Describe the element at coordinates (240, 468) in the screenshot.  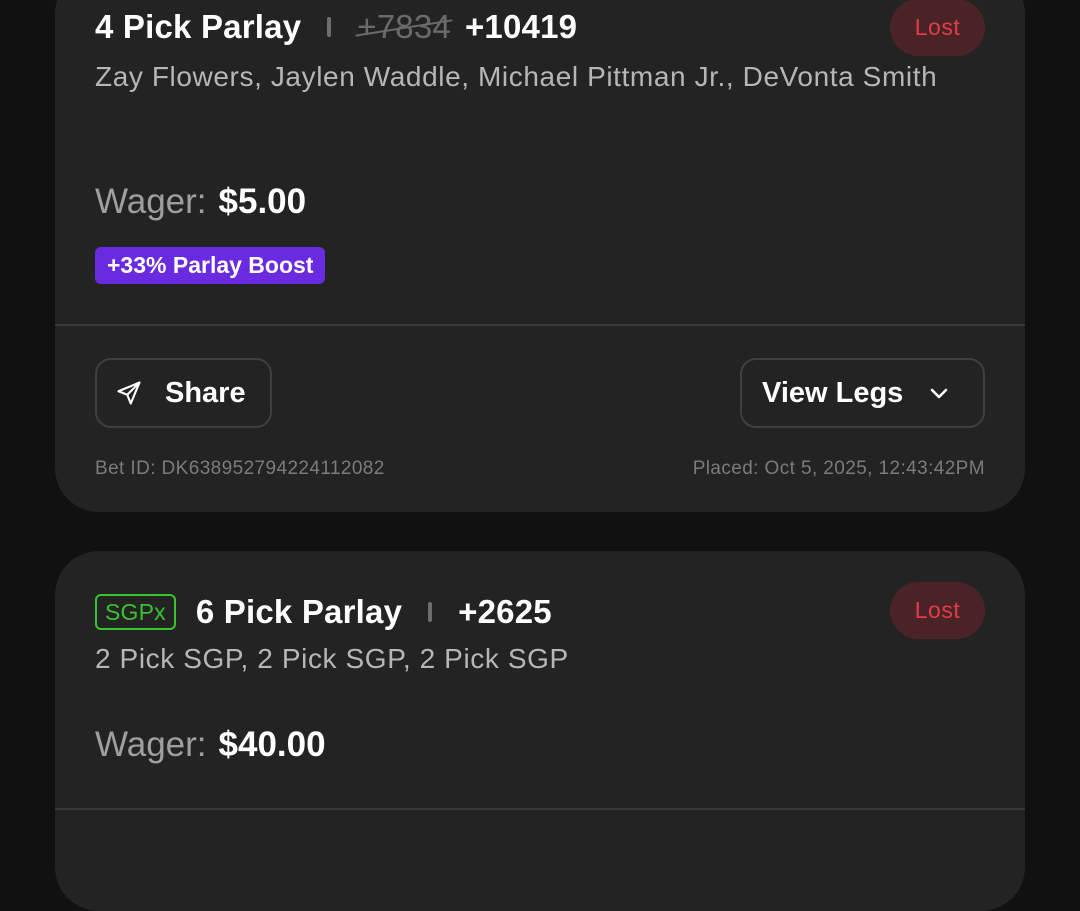
I see `bet-id: Bet ID: DK638952794224112082` at that location.